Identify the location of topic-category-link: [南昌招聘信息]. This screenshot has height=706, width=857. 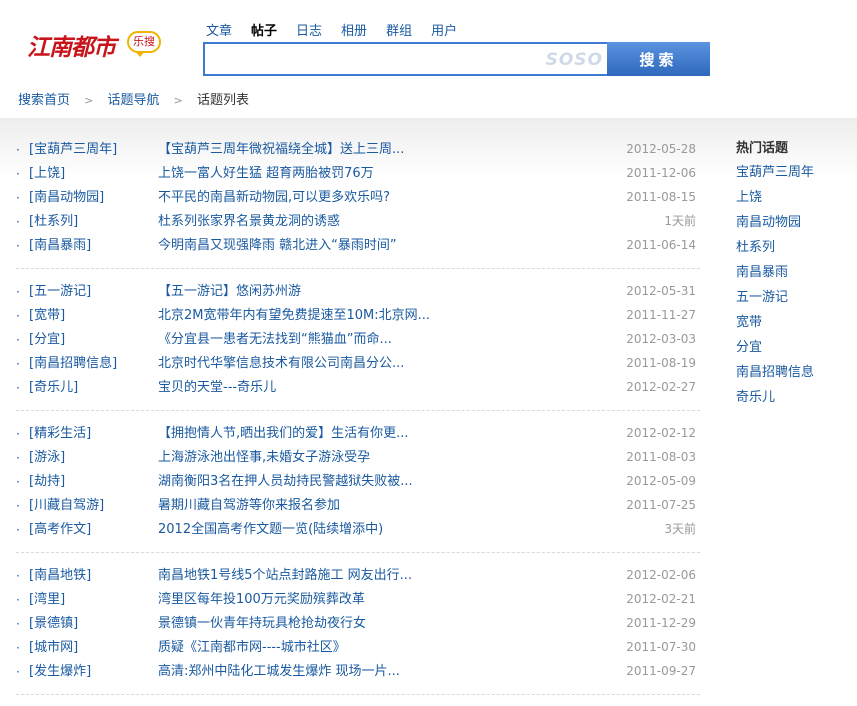
(73, 364).